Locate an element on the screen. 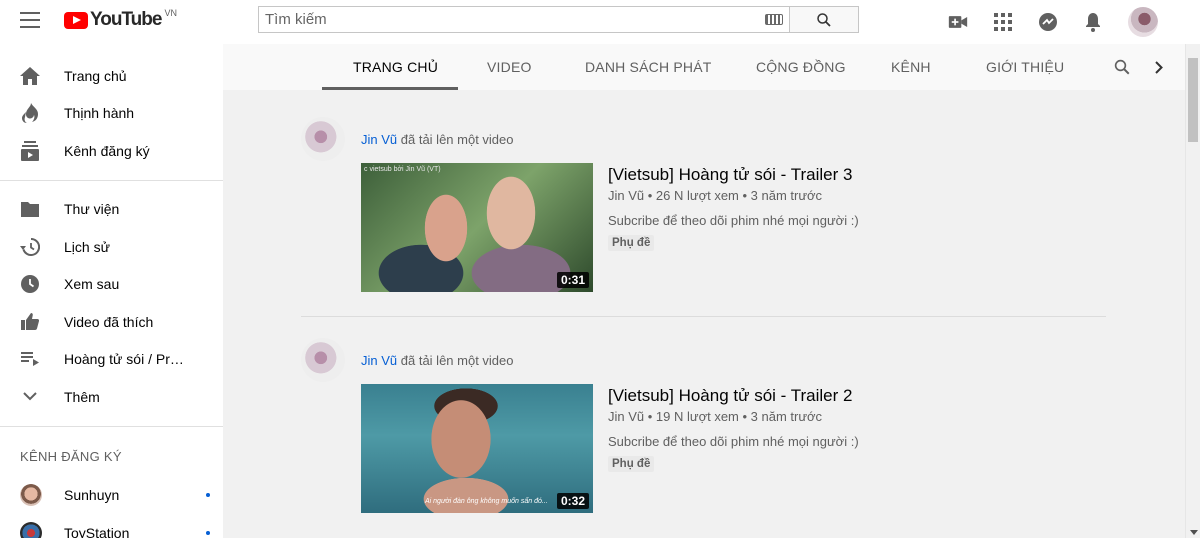 The height and width of the screenshot is (538, 1200). feed-divider is located at coordinates (703, 316).